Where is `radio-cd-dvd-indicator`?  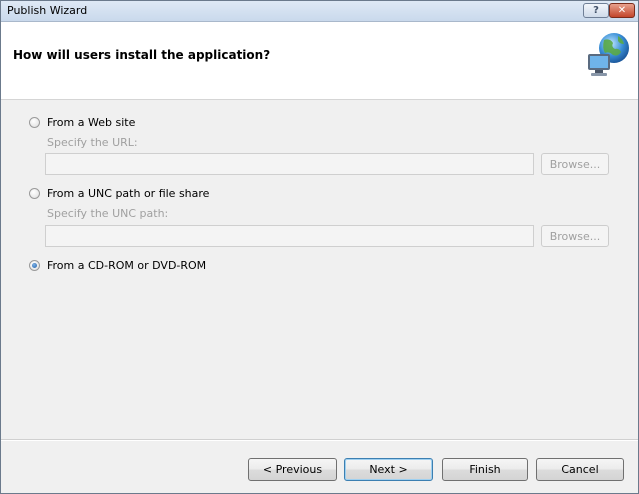
radio-cd-dvd-indicator is located at coordinates (34, 265).